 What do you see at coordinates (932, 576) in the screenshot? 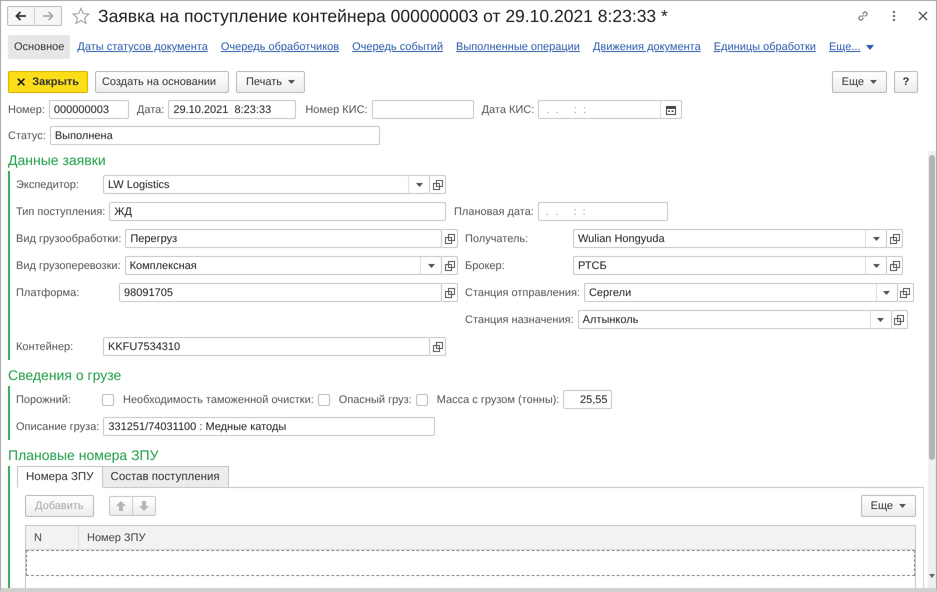
I see `scroll-down-icon` at bounding box center [932, 576].